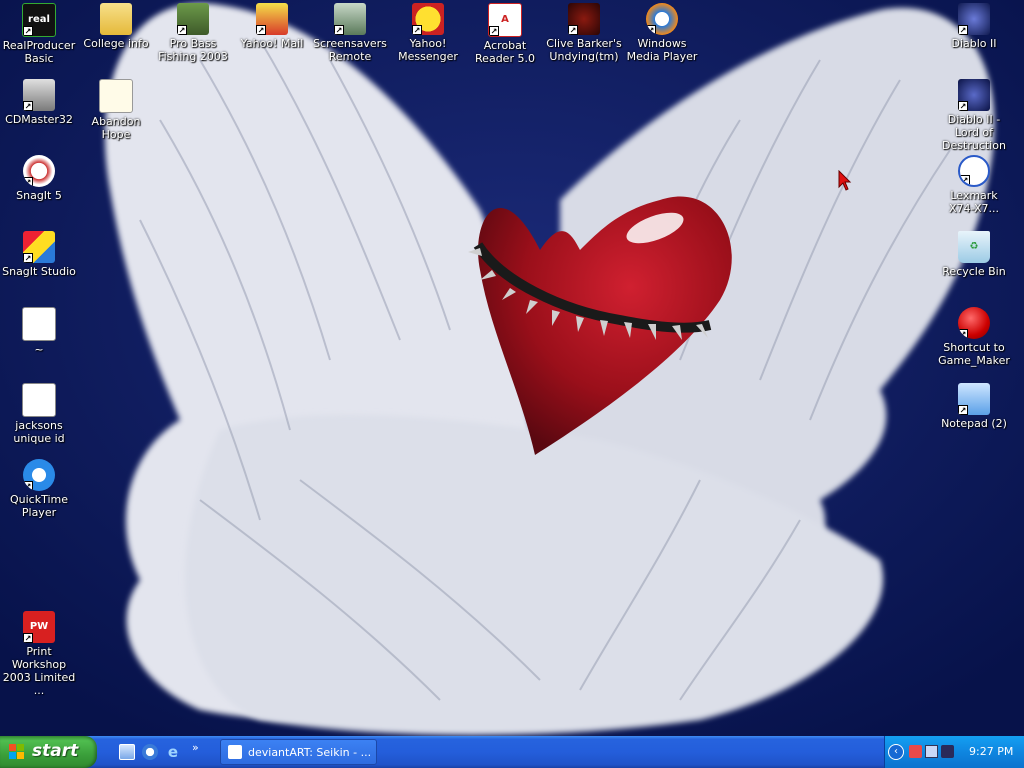 This screenshot has height=768, width=1024. What do you see at coordinates (39, 506) in the screenshot?
I see `desktop-icon-label: QuickTime Player` at bounding box center [39, 506].